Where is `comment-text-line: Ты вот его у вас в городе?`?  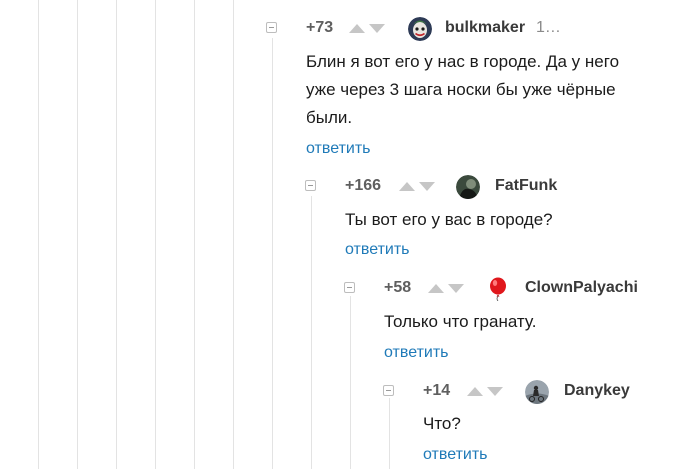 comment-text-line: Ты вот его у вас в городе? is located at coordinates (449, 219).